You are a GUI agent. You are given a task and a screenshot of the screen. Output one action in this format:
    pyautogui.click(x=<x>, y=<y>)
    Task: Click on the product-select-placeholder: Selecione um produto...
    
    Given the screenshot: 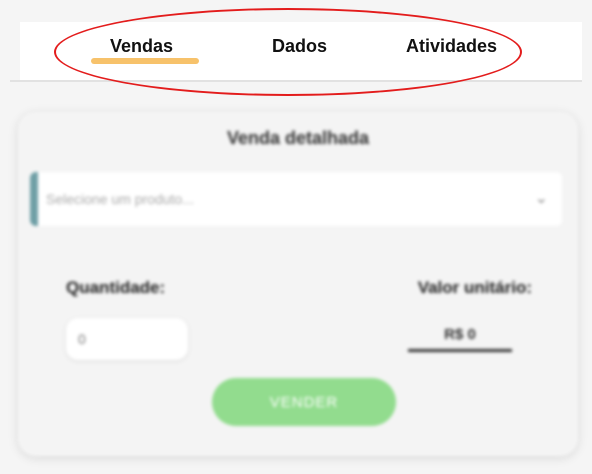 What is the action you would take?
    pyautogui.click(x=120, y=199)
    